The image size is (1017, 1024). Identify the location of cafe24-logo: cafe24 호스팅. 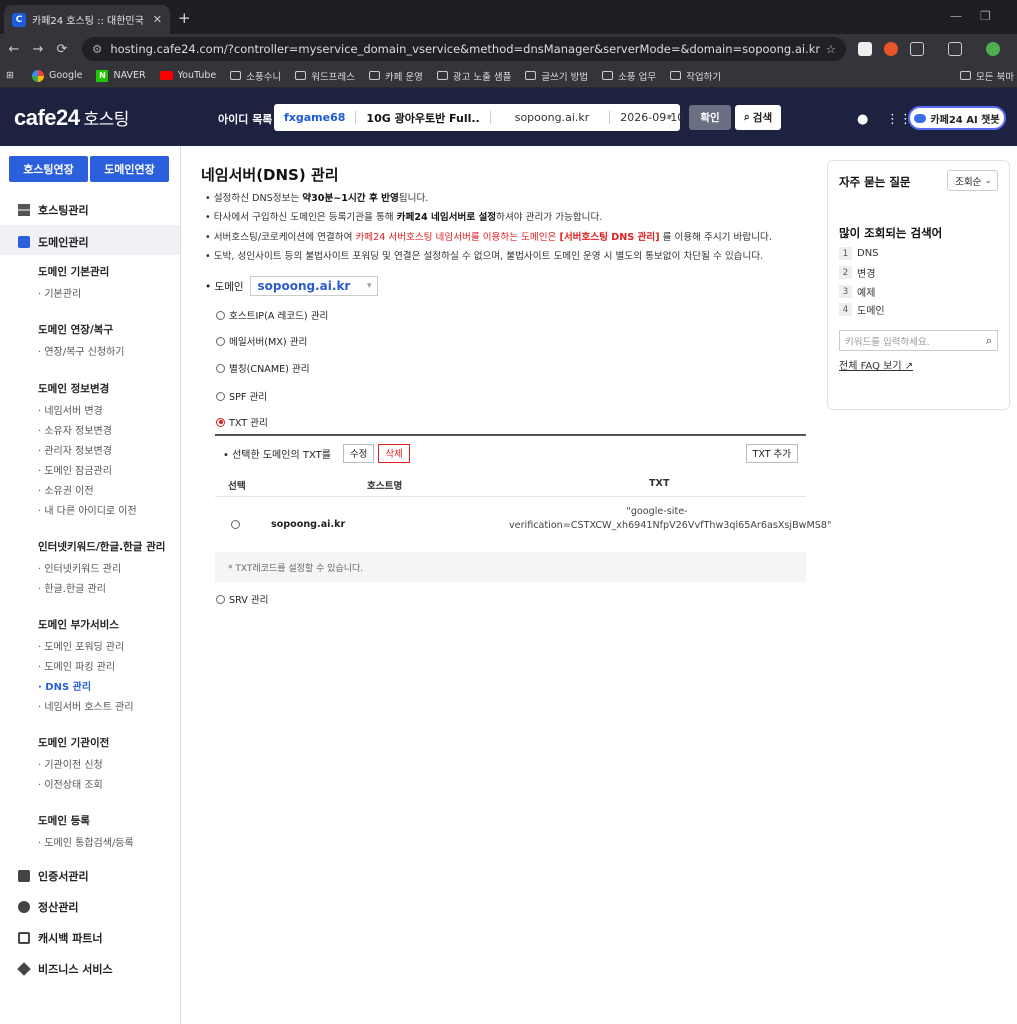
(71, 118).